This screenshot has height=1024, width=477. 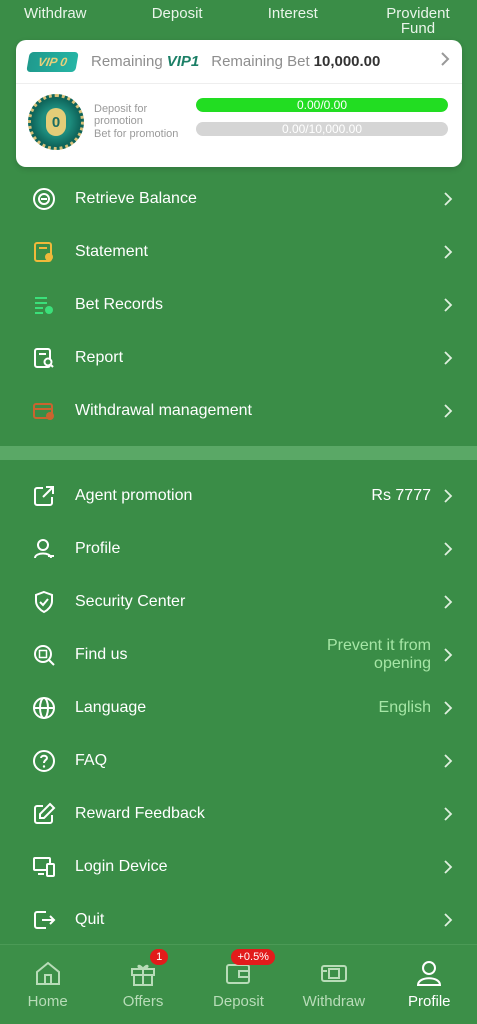 I want to click on menu-label: Quit, so click(x=90, y=919).